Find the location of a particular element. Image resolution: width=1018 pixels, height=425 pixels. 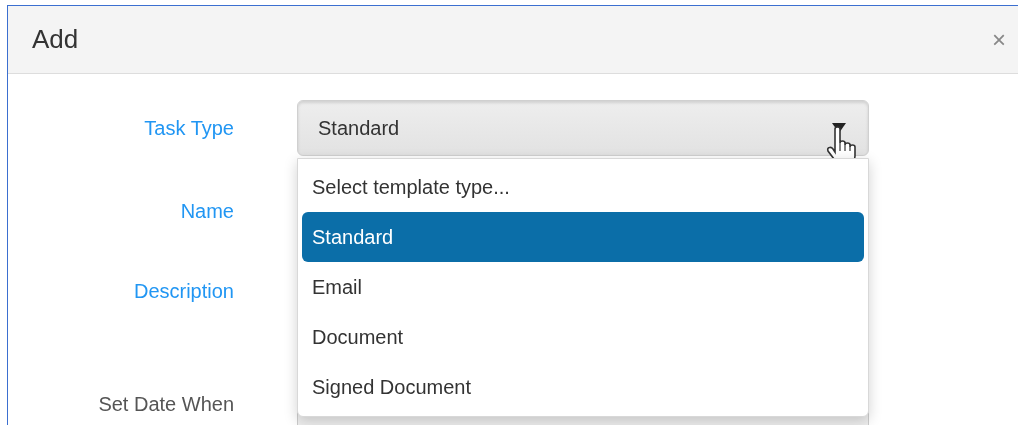

dialog-title: Add is located at coordinates (55, 39).